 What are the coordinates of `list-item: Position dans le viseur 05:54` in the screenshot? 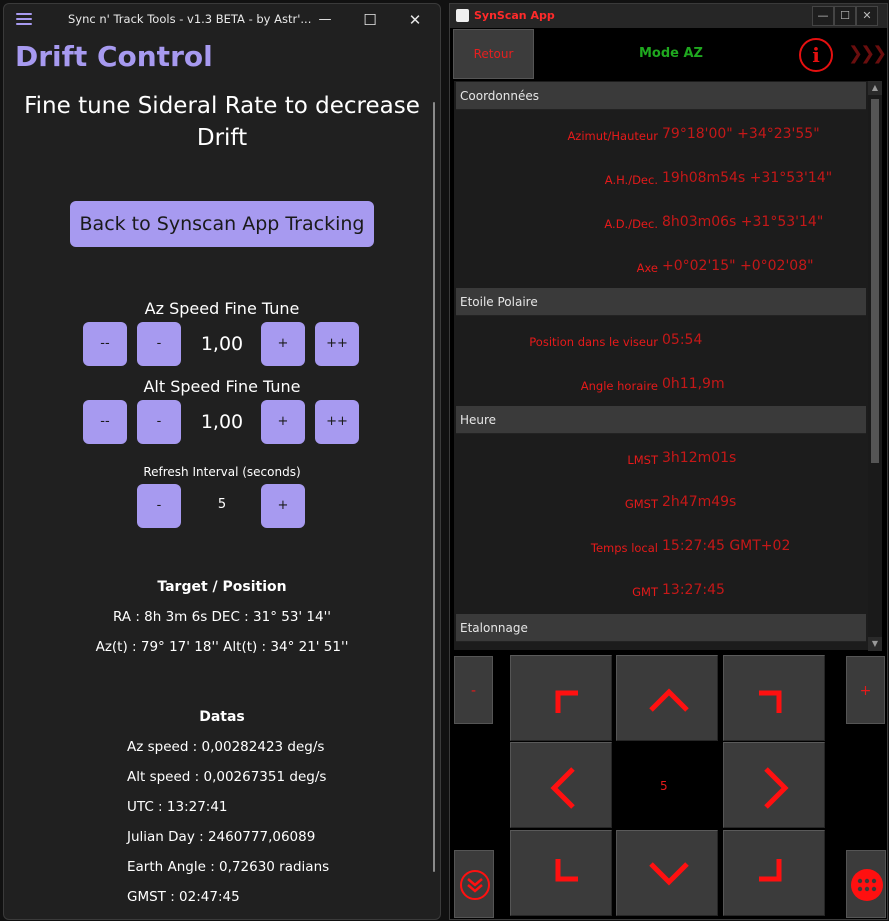 It's located at (661, 342).